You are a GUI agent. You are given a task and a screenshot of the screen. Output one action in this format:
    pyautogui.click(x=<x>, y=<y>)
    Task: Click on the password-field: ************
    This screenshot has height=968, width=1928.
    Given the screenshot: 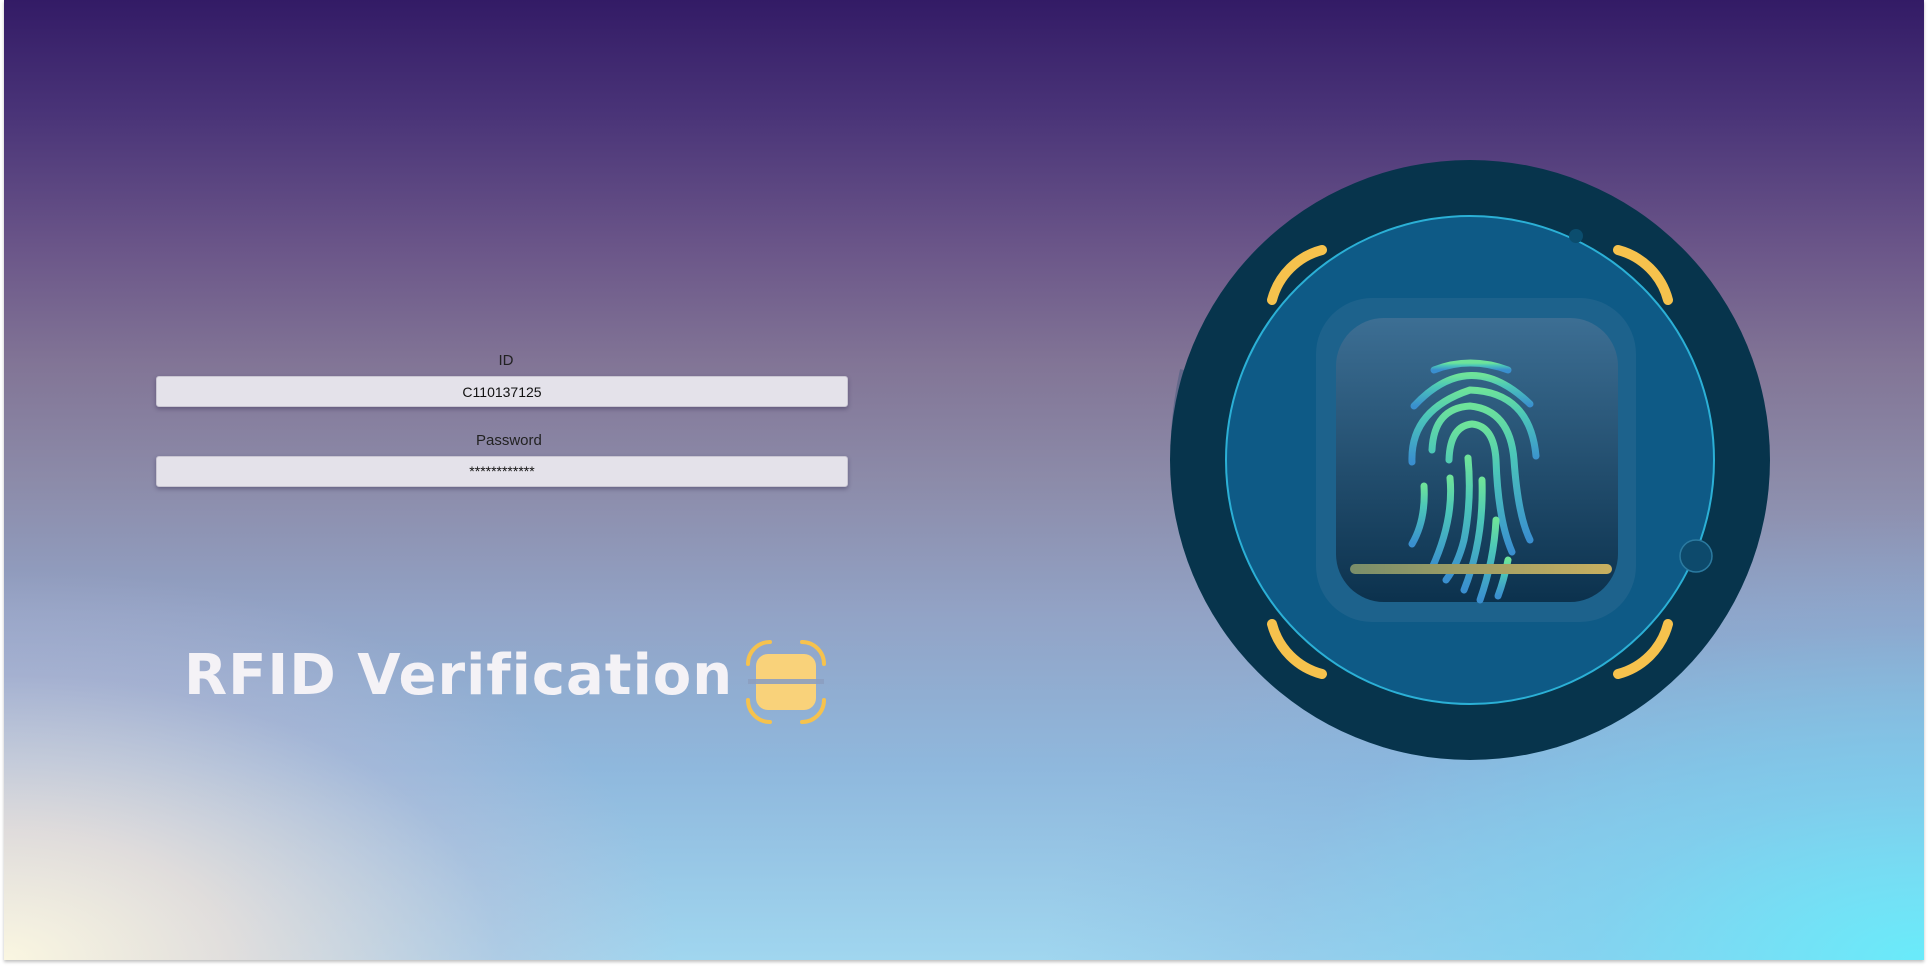 What is the action you would take?
    pyautogui.click(x=502, y=471)
    